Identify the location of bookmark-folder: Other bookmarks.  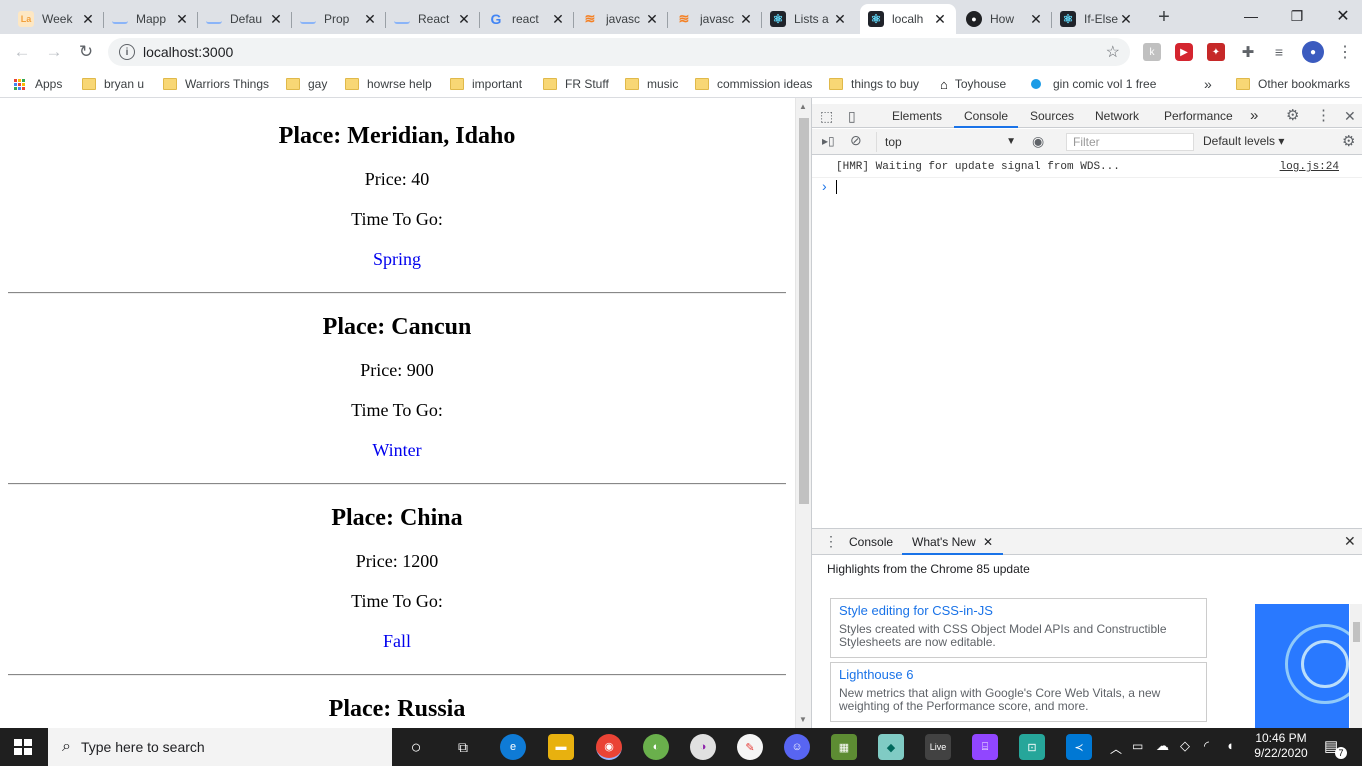
(1293, 84).